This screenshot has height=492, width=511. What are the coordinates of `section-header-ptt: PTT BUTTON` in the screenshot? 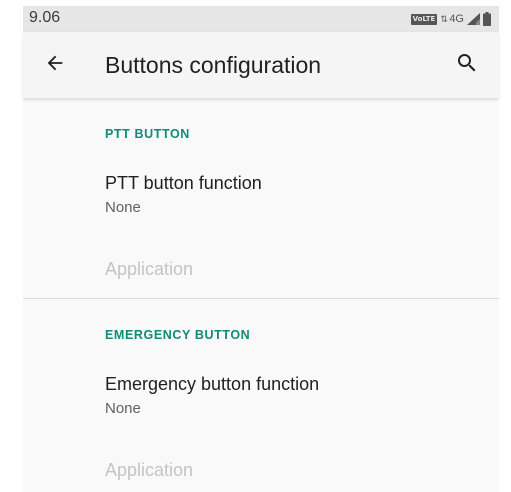 It's located at (147, 134).